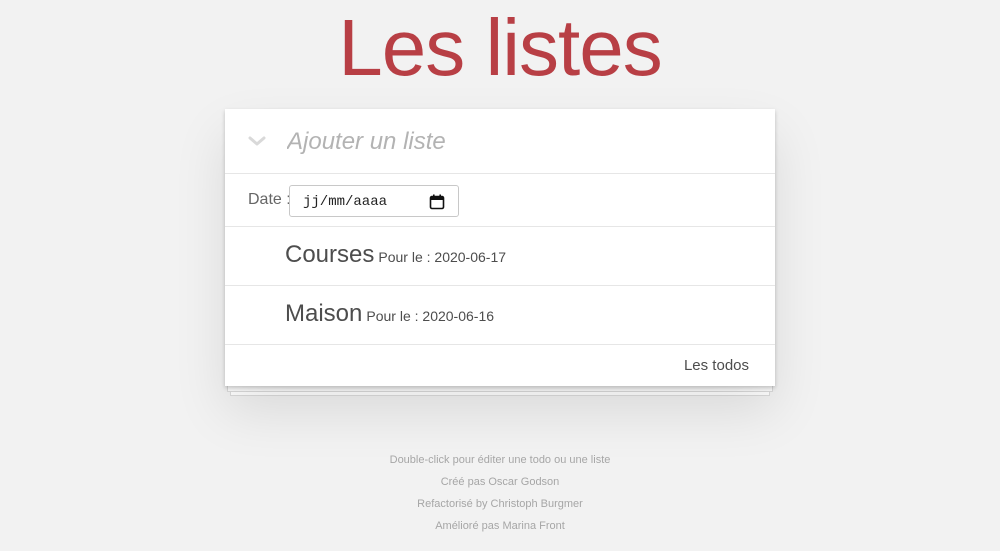 The image size is (1000, 551). Describe the element at coordinates (500, 504) in the screenshot. I see `info-line: Refactorisé by Christoph Burgmer` at that location.